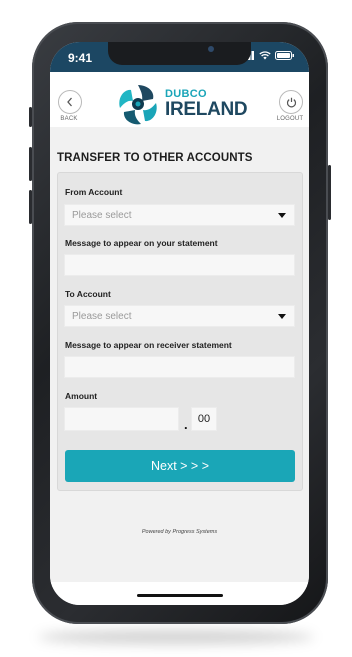 The height and width of the screenshot is (657, 352). What do you see at coordinates (180, 466) in the screenshot?
I see `next-button: Next > > >` at bounding box center [180, 466].